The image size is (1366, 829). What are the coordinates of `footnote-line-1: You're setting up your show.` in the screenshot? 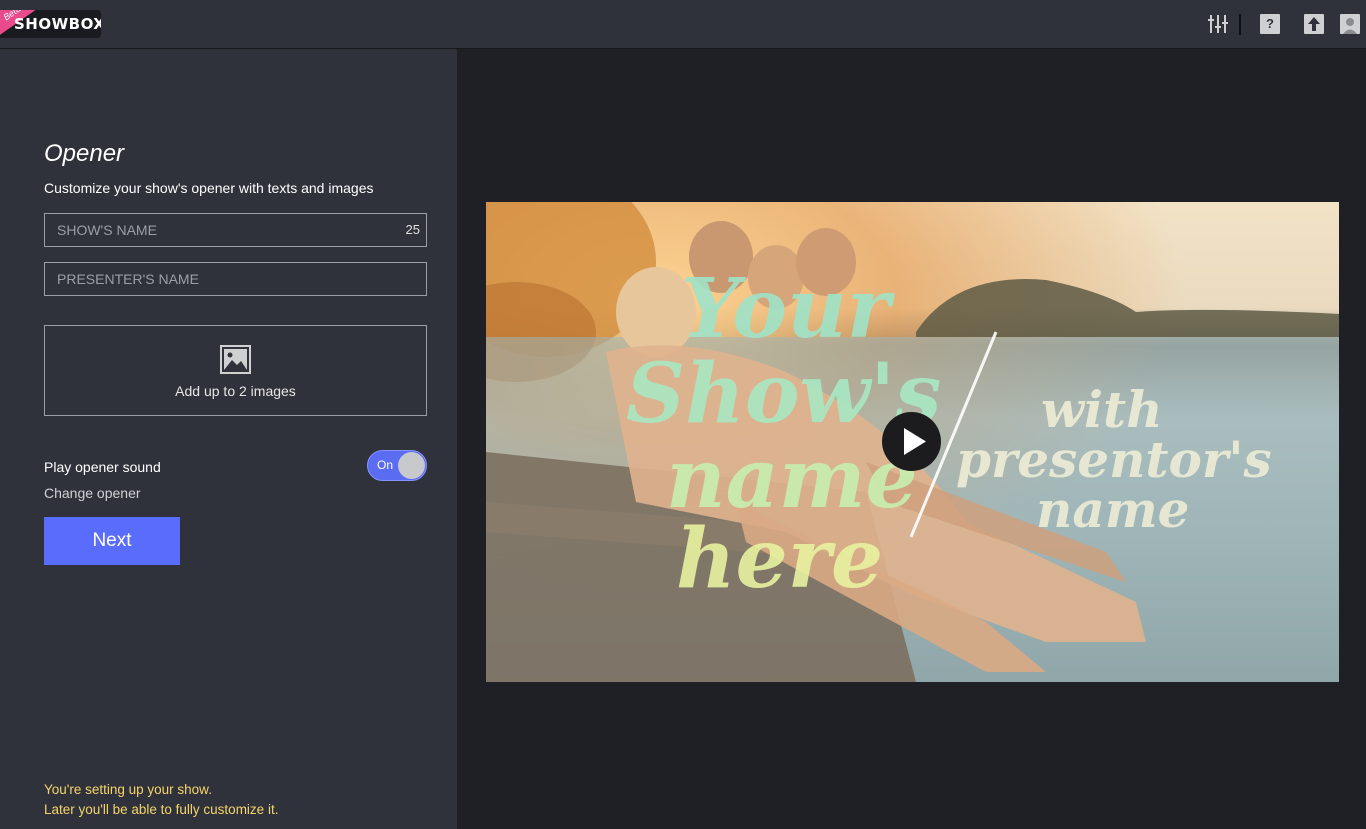 It's located at (128, 789).